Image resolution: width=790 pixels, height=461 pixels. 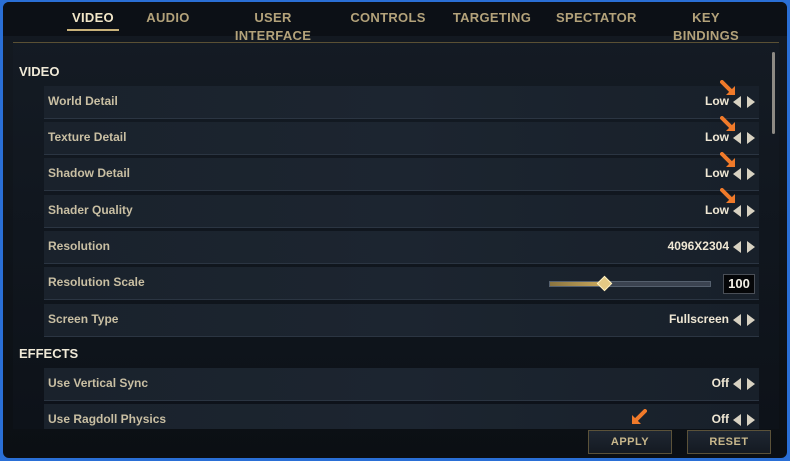 What do you see at coordinates (93, 20) in the screenshot?
I see `tab-video: VIDEO` at bounding box center [93, 20].